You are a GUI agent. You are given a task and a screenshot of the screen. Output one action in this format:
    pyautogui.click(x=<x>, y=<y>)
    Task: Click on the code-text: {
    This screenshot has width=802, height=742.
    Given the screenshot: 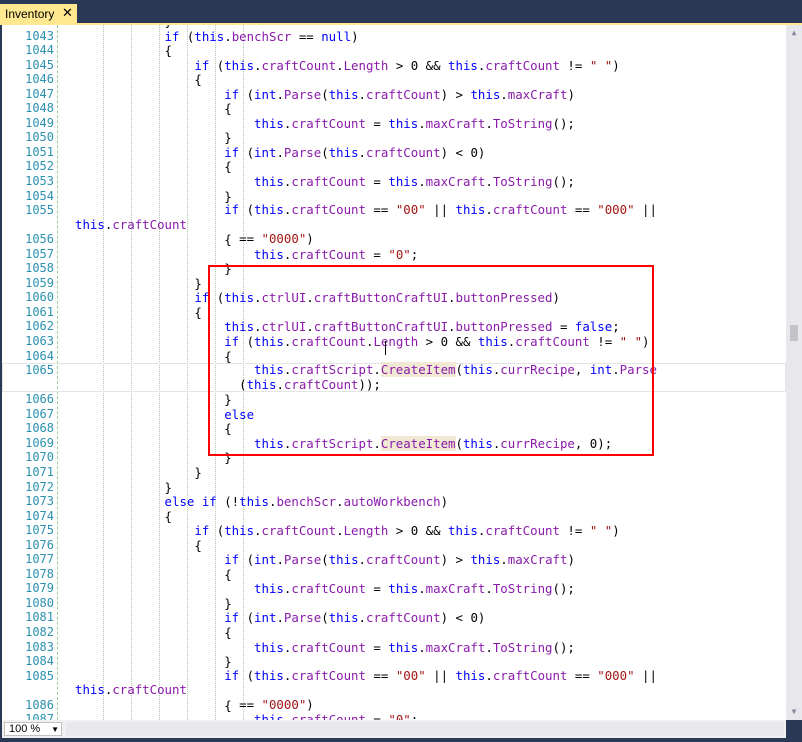 What is the action you would take?
    pyautogui.click(x=420, y=51)
    